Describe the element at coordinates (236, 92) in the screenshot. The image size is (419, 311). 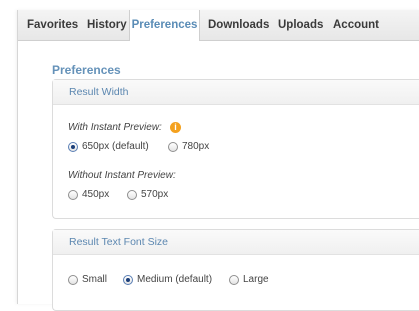
I see `result-width-header: Result Width` at that location.